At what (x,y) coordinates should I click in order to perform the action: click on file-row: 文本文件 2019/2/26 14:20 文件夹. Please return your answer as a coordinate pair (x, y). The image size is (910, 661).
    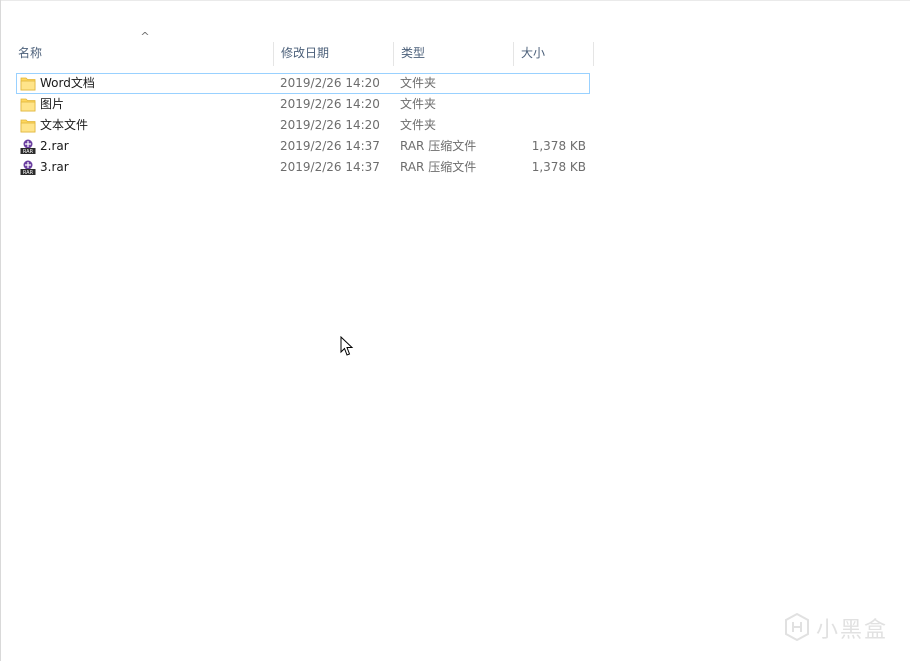
    Looking at the image, I should click on (303, 125).